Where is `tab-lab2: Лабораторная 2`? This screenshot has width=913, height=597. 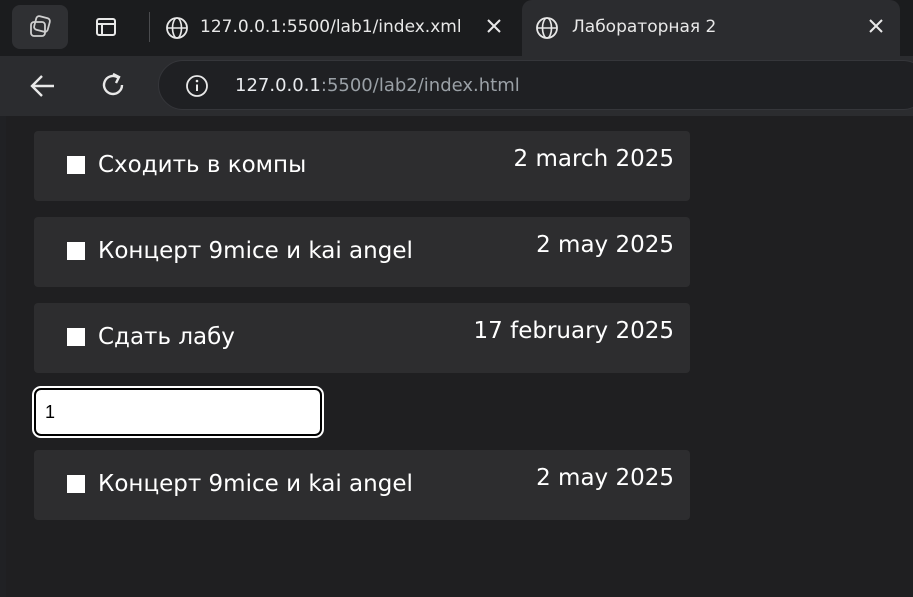 tab-lab2: Лабораторная 2 is located at coordinates (711, 28).